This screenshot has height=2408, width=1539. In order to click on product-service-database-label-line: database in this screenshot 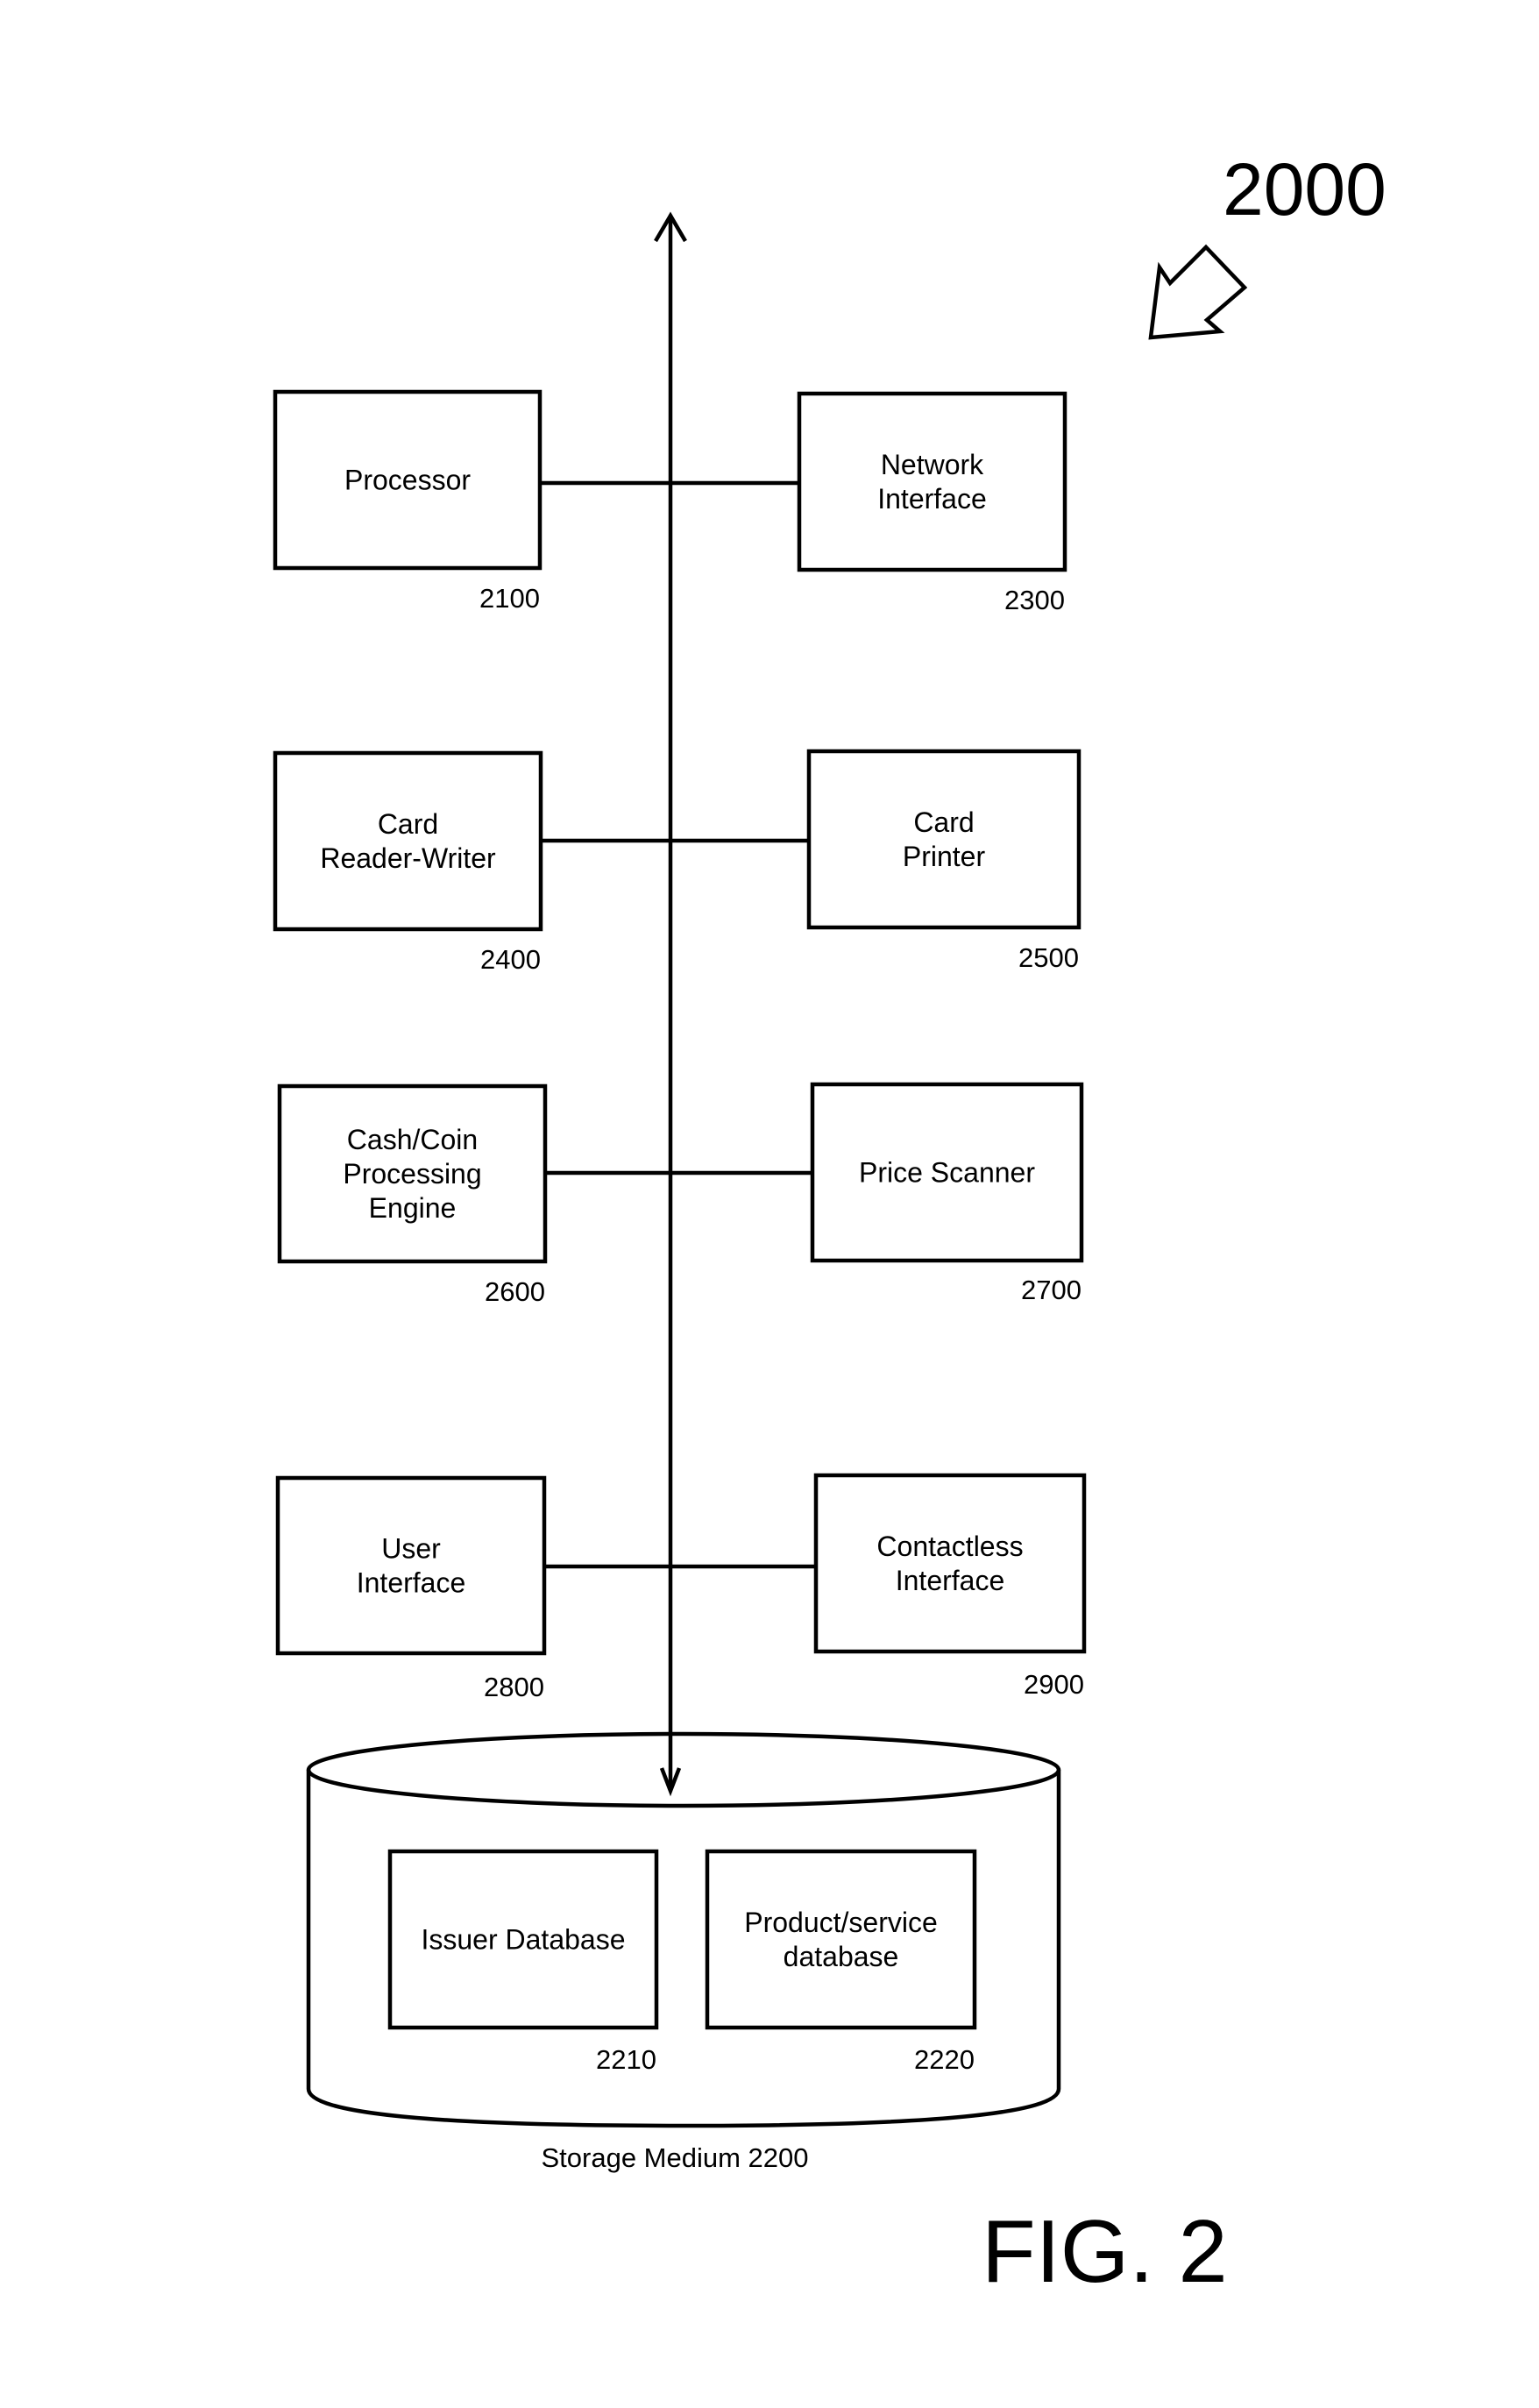, I will do `click(841, 1956)`.